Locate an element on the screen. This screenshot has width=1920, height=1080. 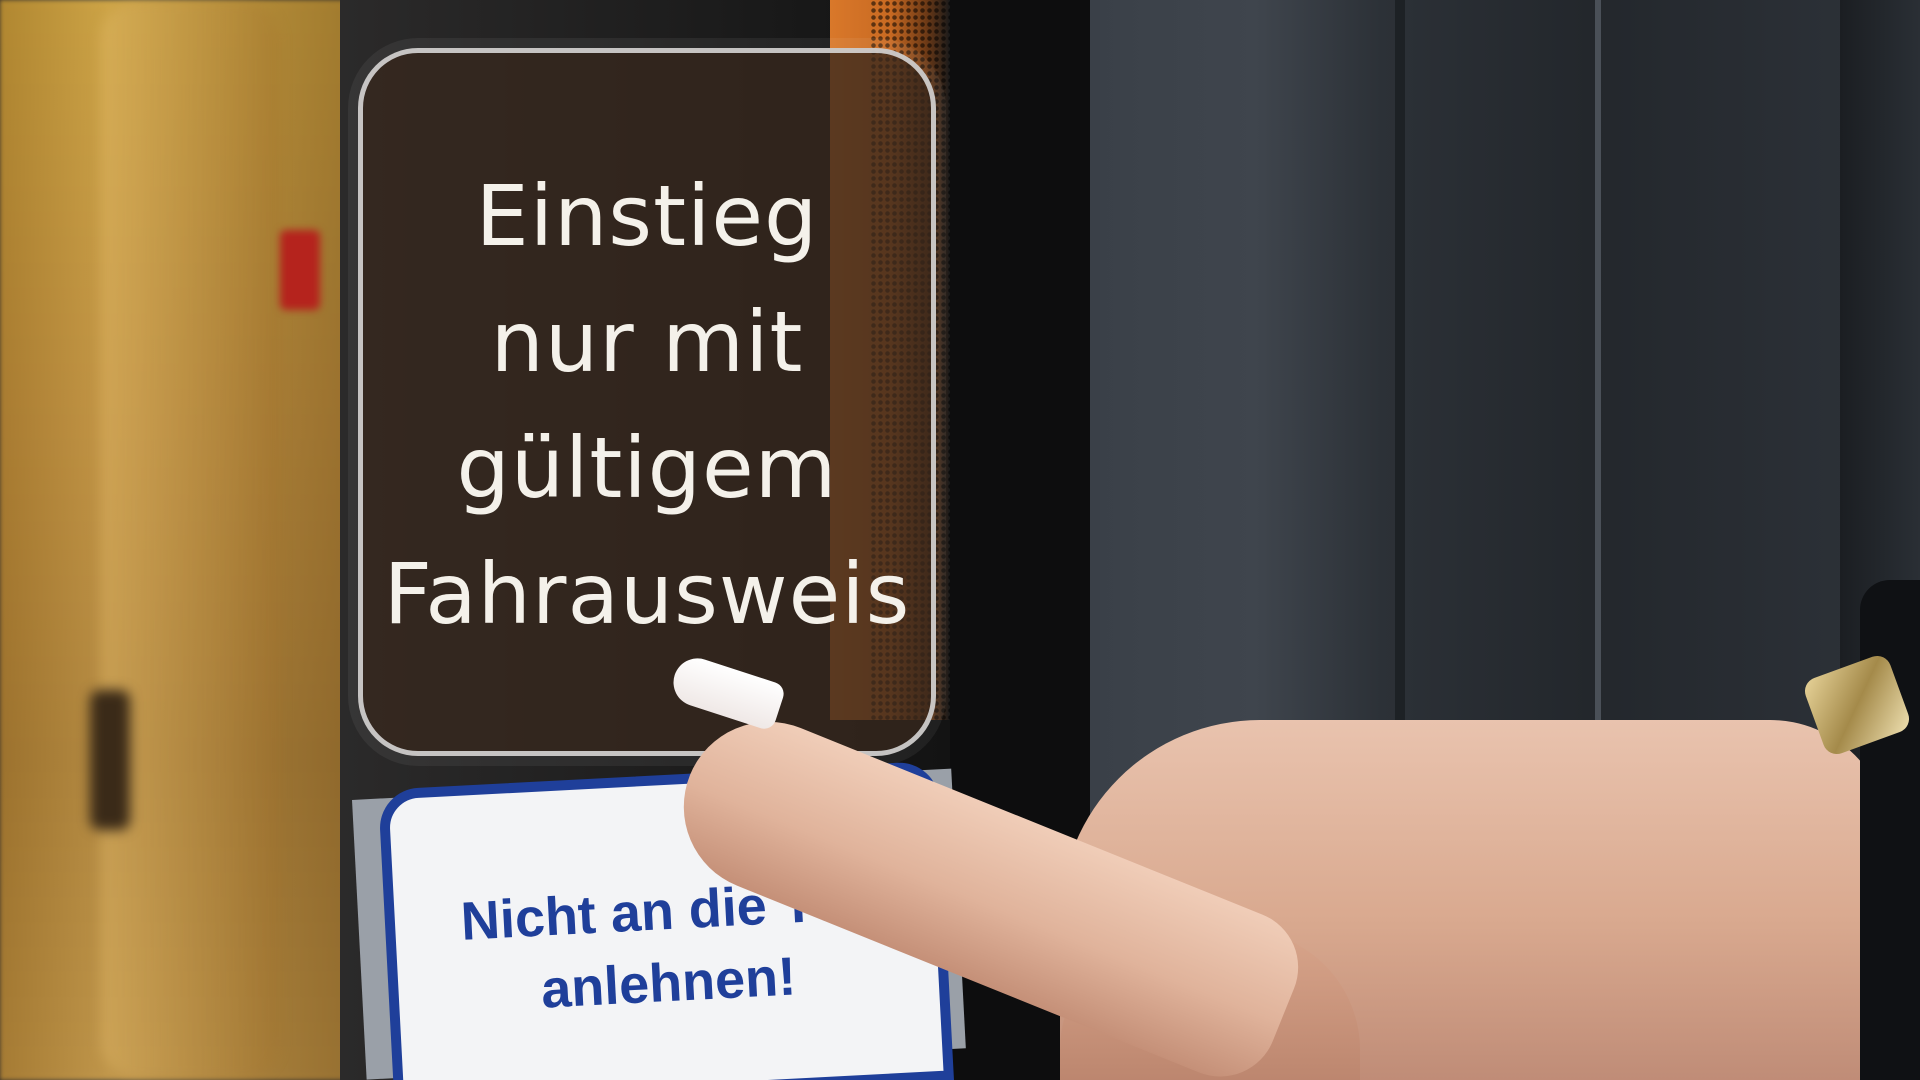
sticker-text: Einstieg nur mit gültigem Fahrausweis is located at coordinates (647, 405).